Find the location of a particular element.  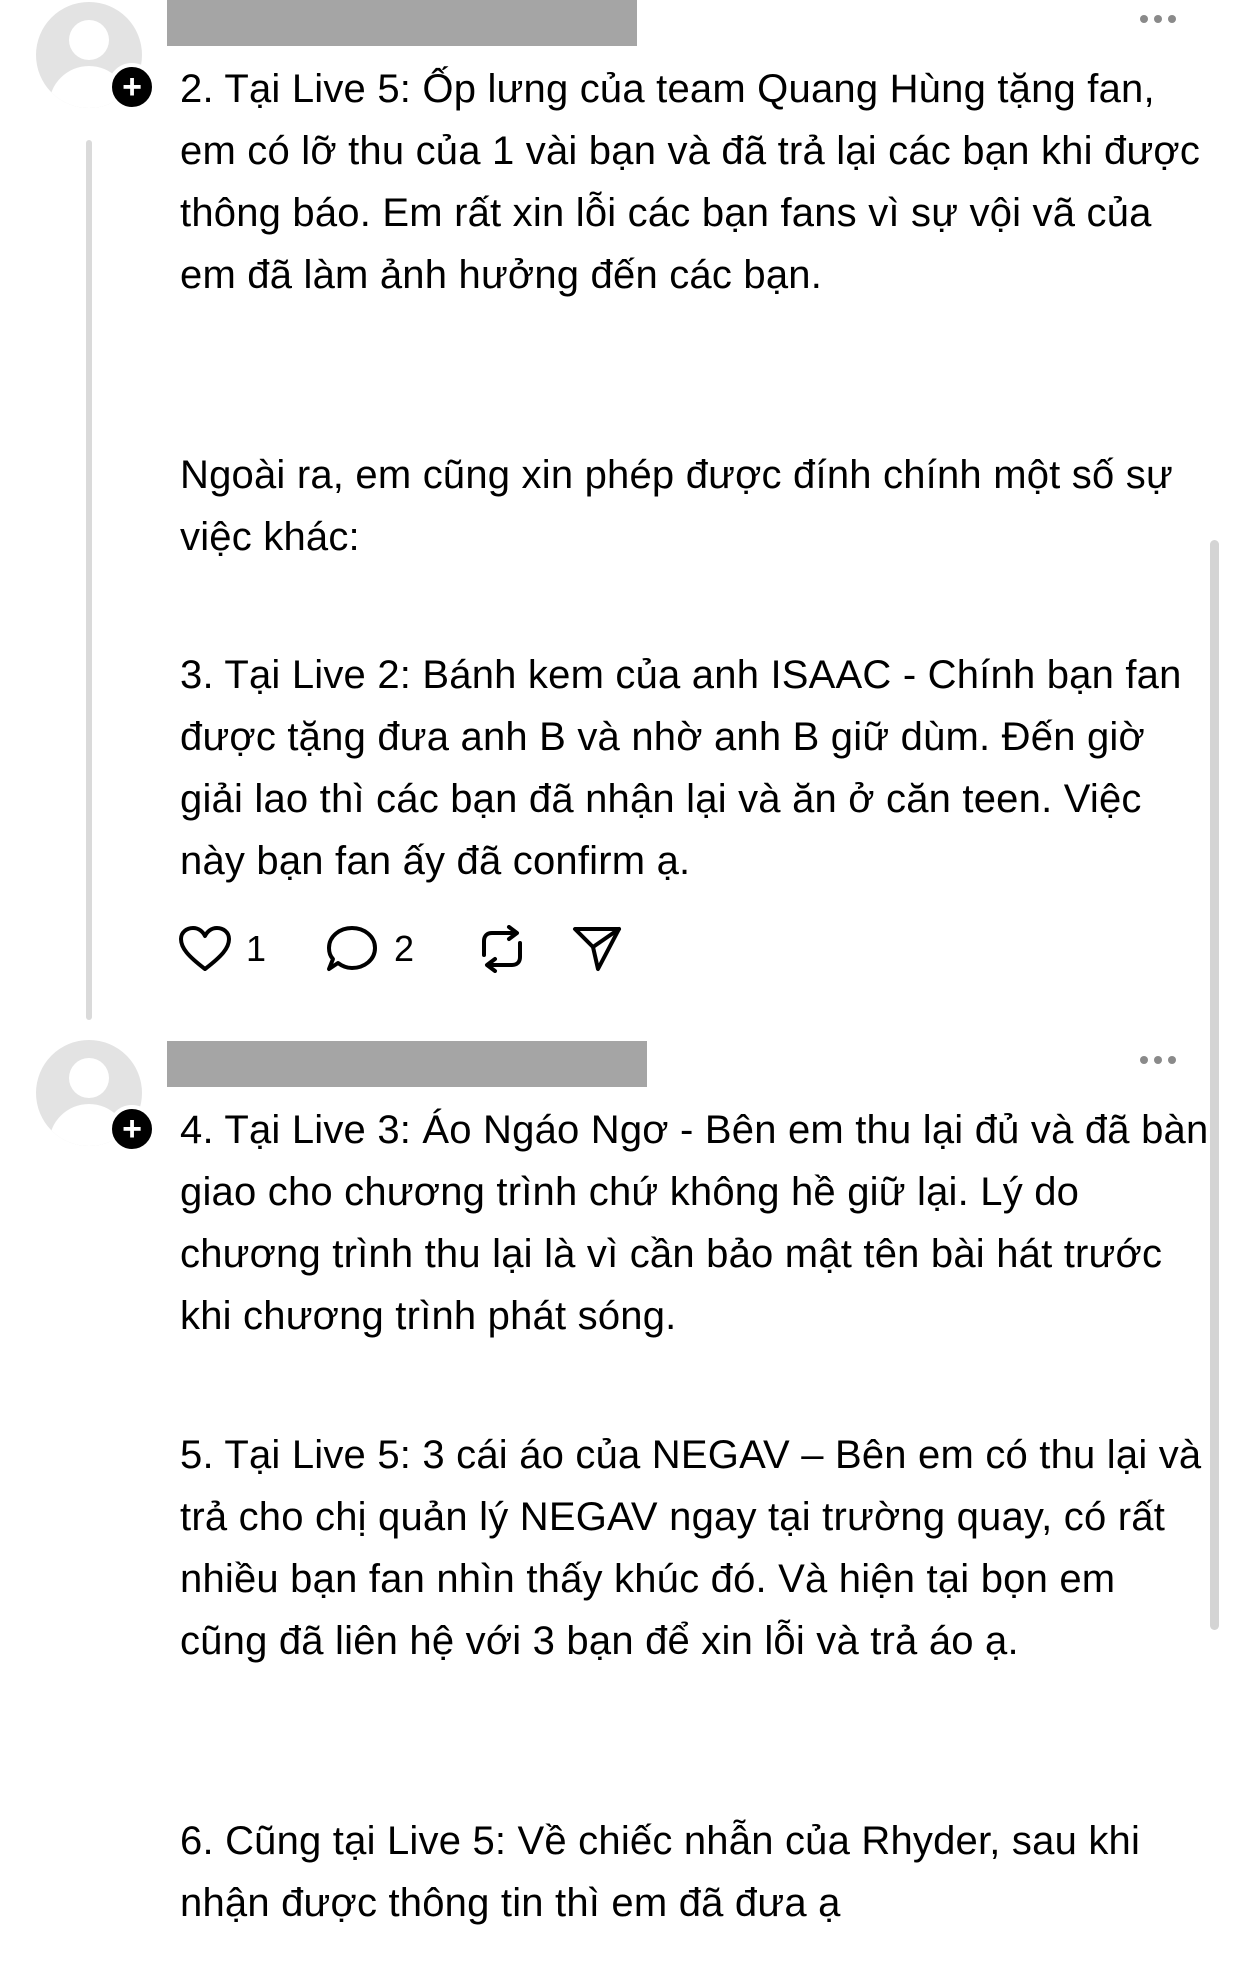

reply-button: 2 is located at coordinates (370, 949).